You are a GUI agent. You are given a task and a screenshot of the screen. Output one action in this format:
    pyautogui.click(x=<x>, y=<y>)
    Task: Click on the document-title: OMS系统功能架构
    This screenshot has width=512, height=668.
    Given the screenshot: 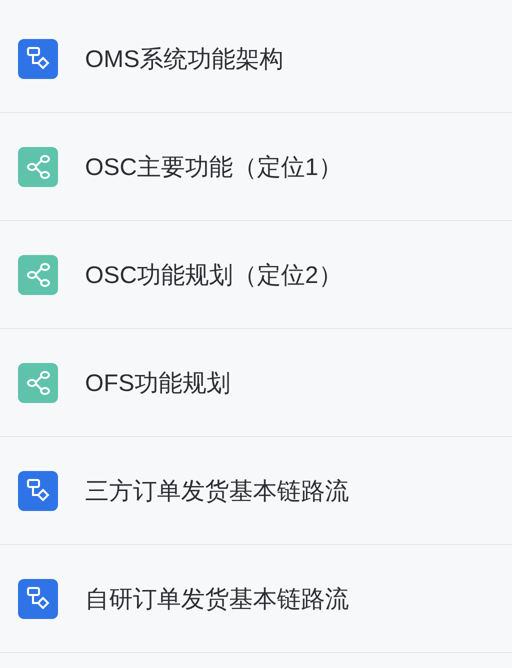 What is the action you would take?
    pyautogui.click(x=184, y=59)
    